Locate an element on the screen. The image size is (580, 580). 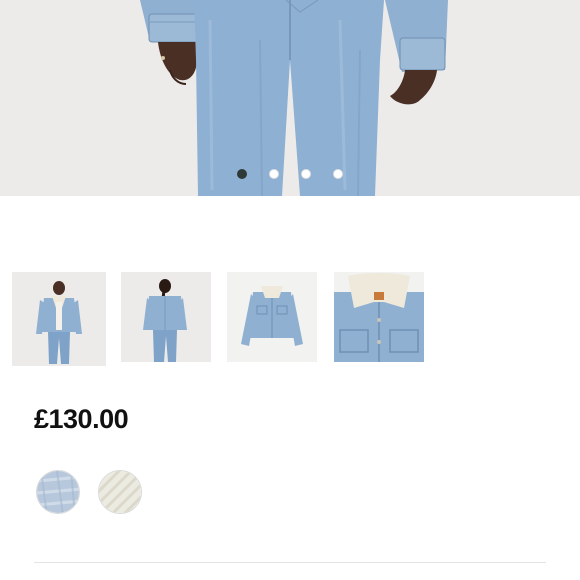
thumb-jacket-flat is located at coordinates (272, 317).